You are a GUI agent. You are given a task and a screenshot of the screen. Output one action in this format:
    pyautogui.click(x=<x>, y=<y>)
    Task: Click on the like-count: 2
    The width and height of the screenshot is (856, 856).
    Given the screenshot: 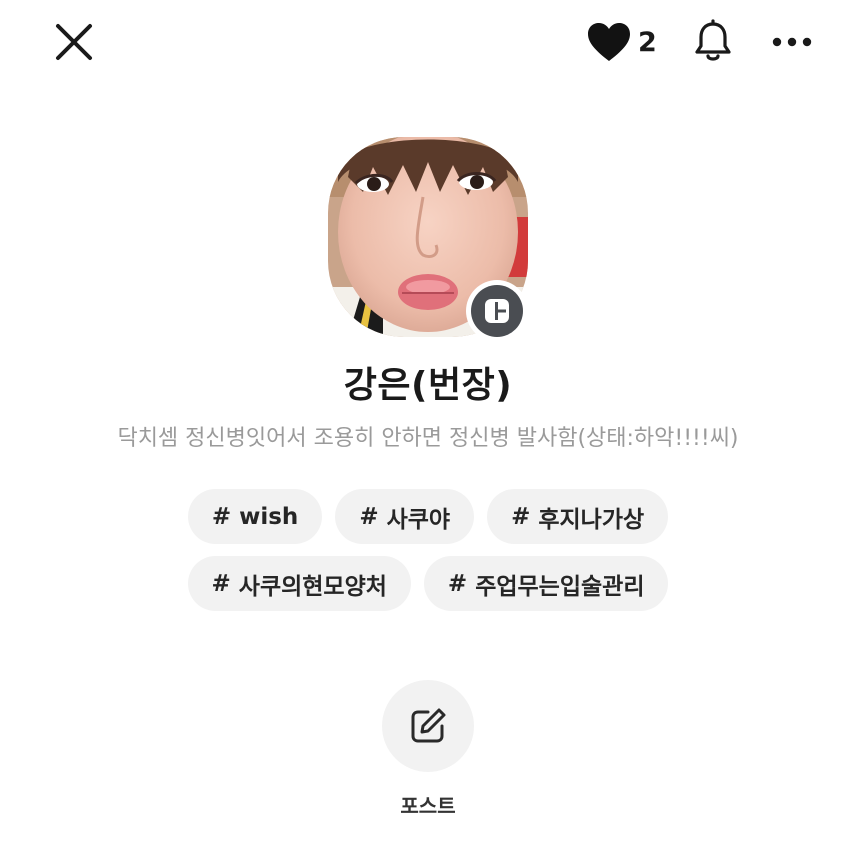 What is the action you would take?
    pyautogui.click(x=647, y=42)
    